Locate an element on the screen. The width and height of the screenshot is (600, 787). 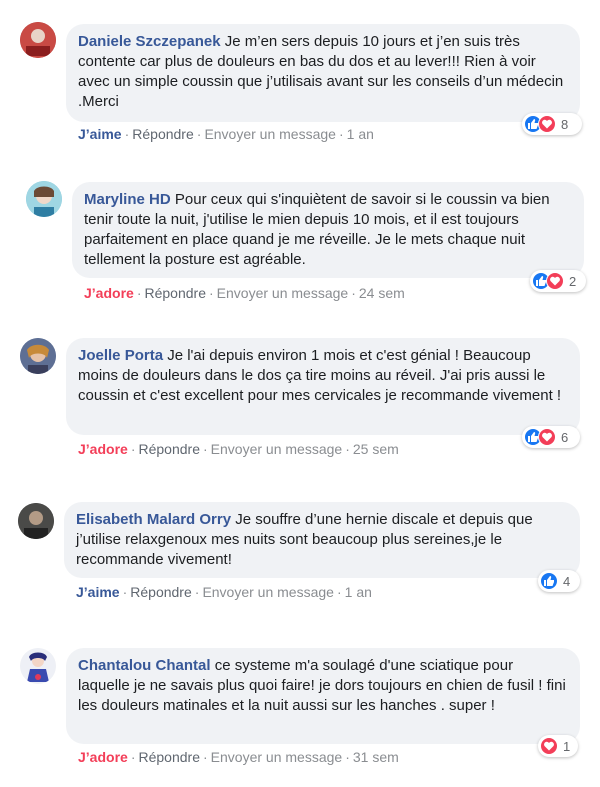
timestamp: 31 sem is located at coordinates (376, 757).